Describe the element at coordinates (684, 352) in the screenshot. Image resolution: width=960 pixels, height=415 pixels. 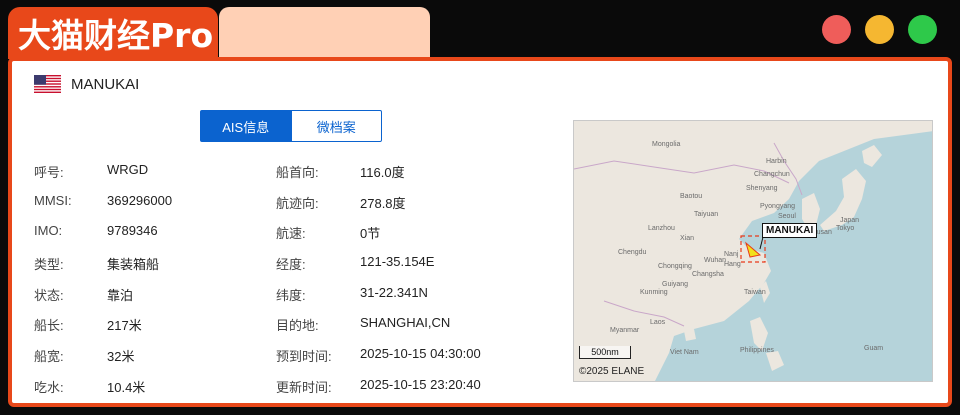
I see `map-label-vietnam: Viet Nam` at that location.